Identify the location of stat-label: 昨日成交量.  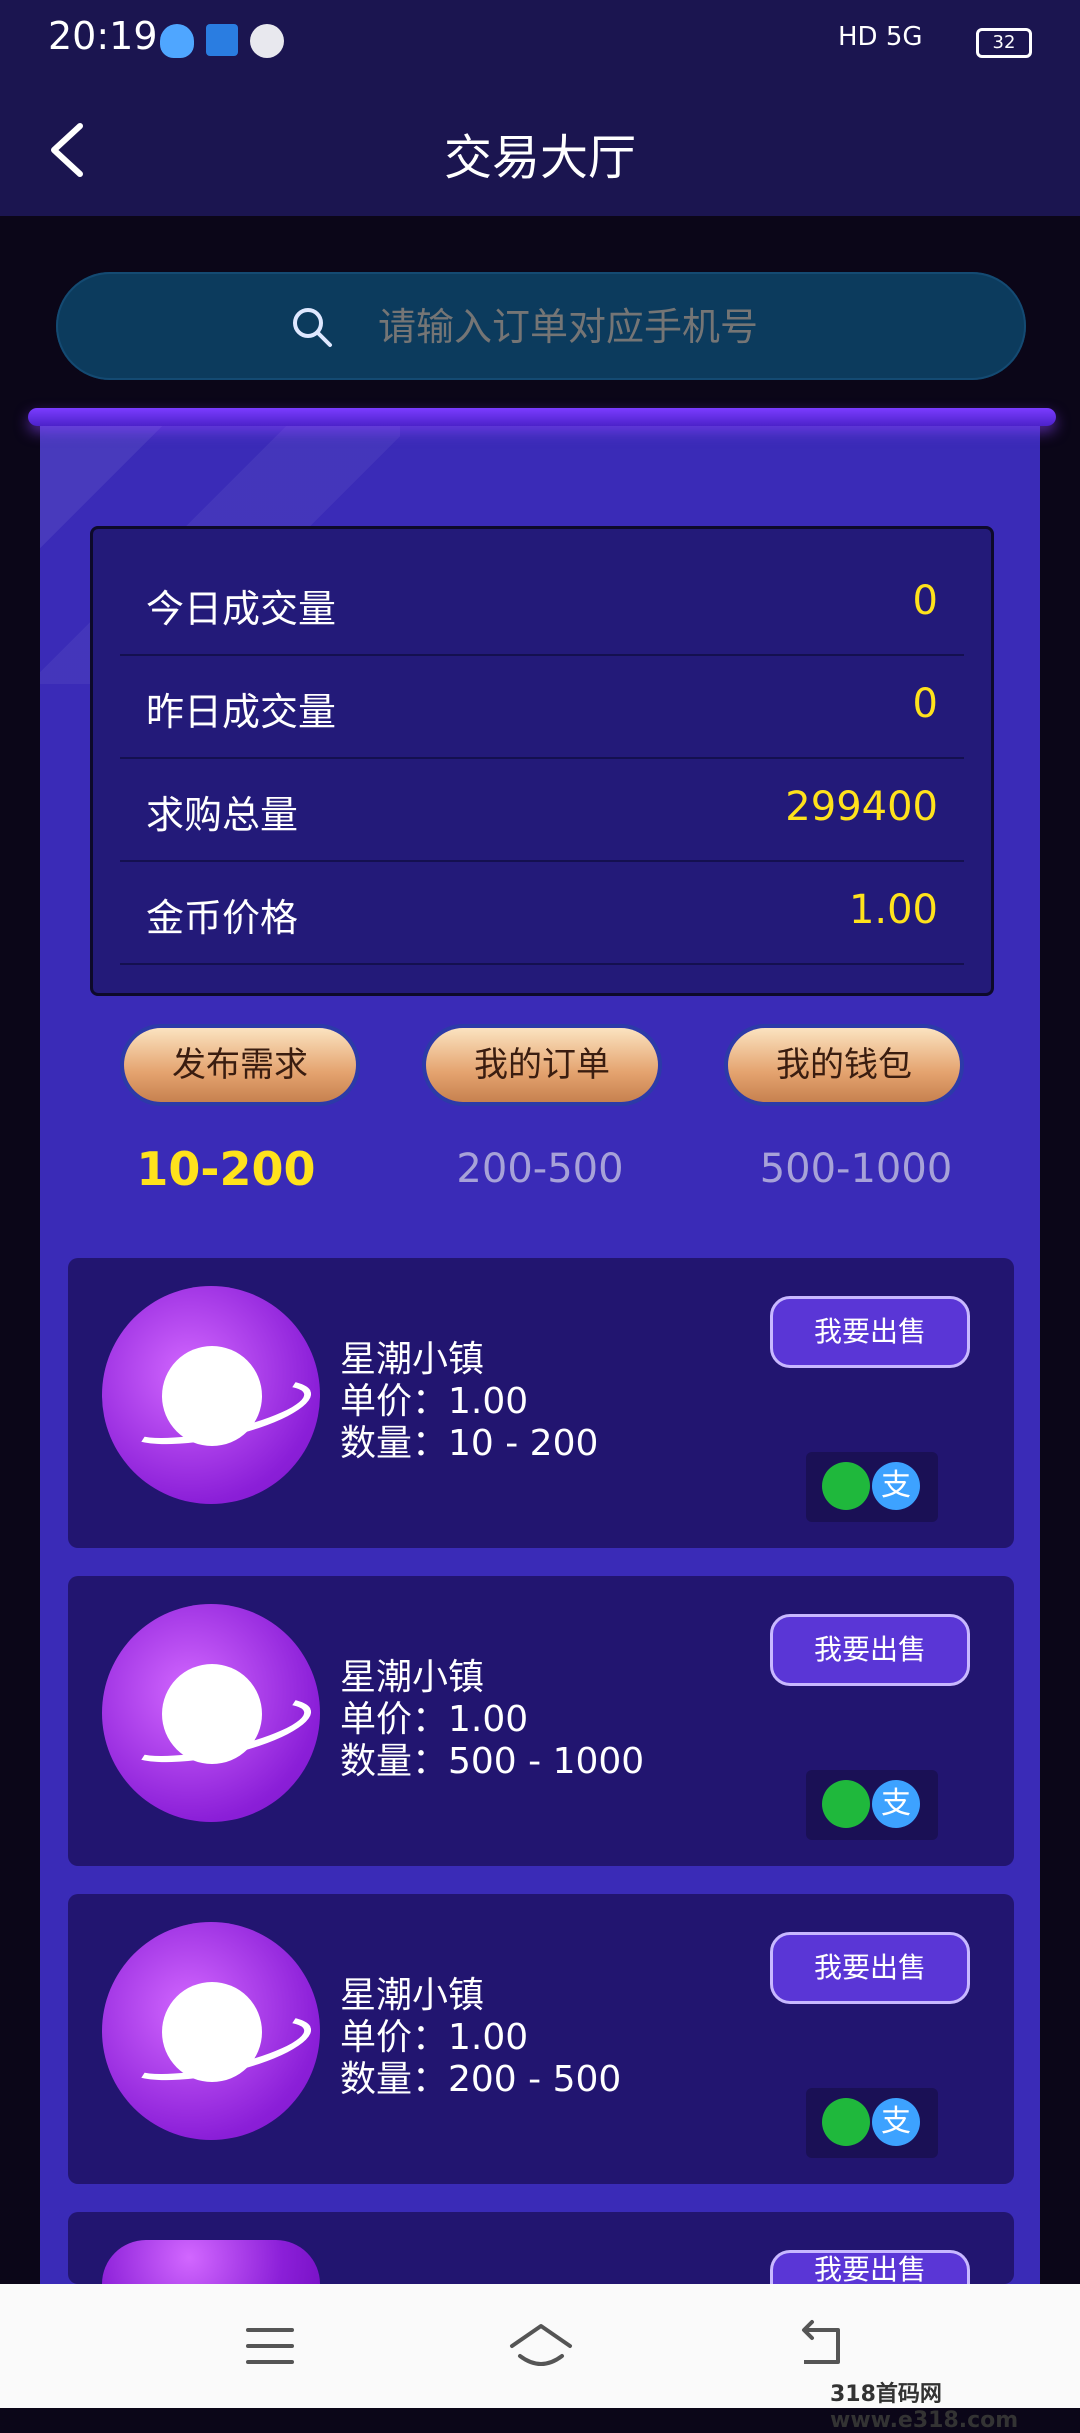
(241, 712).